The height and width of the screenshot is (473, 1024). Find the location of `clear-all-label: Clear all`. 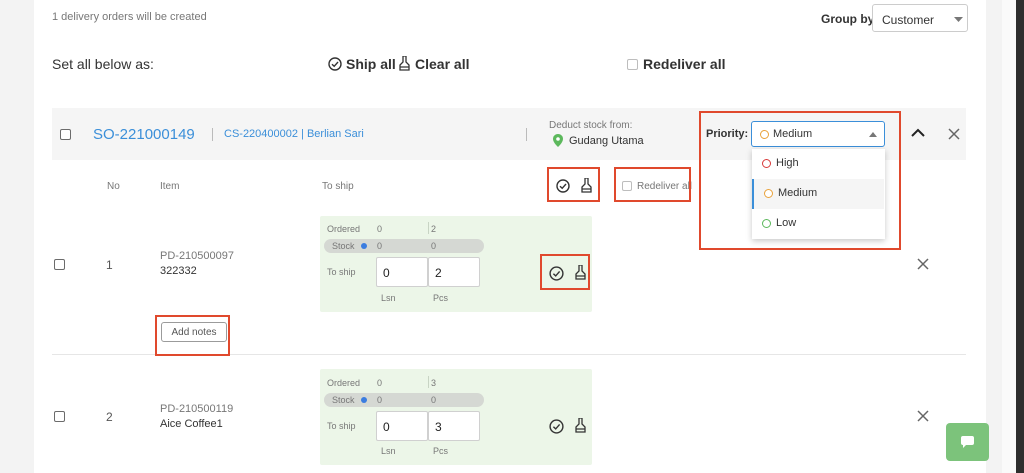

clear-all-label: Clear all is located at coordinates (442, 64).